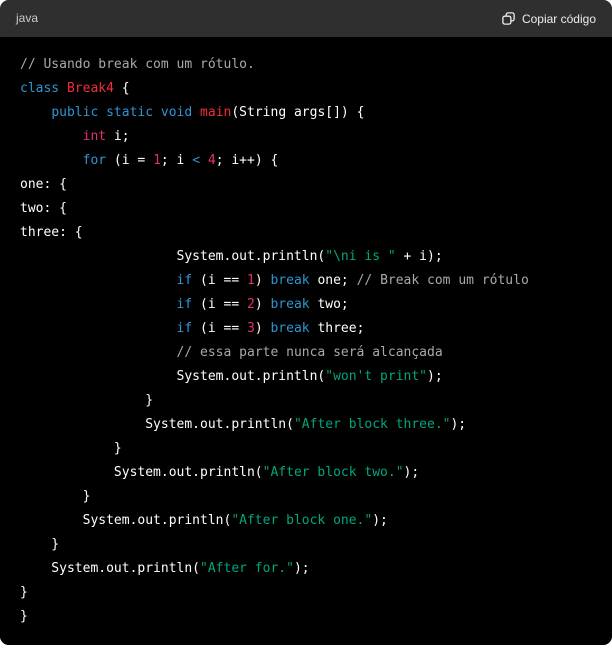 This screenshot has height=651, width=612. What do you see at coordinates (309, 352) in the screenshot?
I see `code-line: // essa parte nunca será alcançada` at bounding box center [309, 352].